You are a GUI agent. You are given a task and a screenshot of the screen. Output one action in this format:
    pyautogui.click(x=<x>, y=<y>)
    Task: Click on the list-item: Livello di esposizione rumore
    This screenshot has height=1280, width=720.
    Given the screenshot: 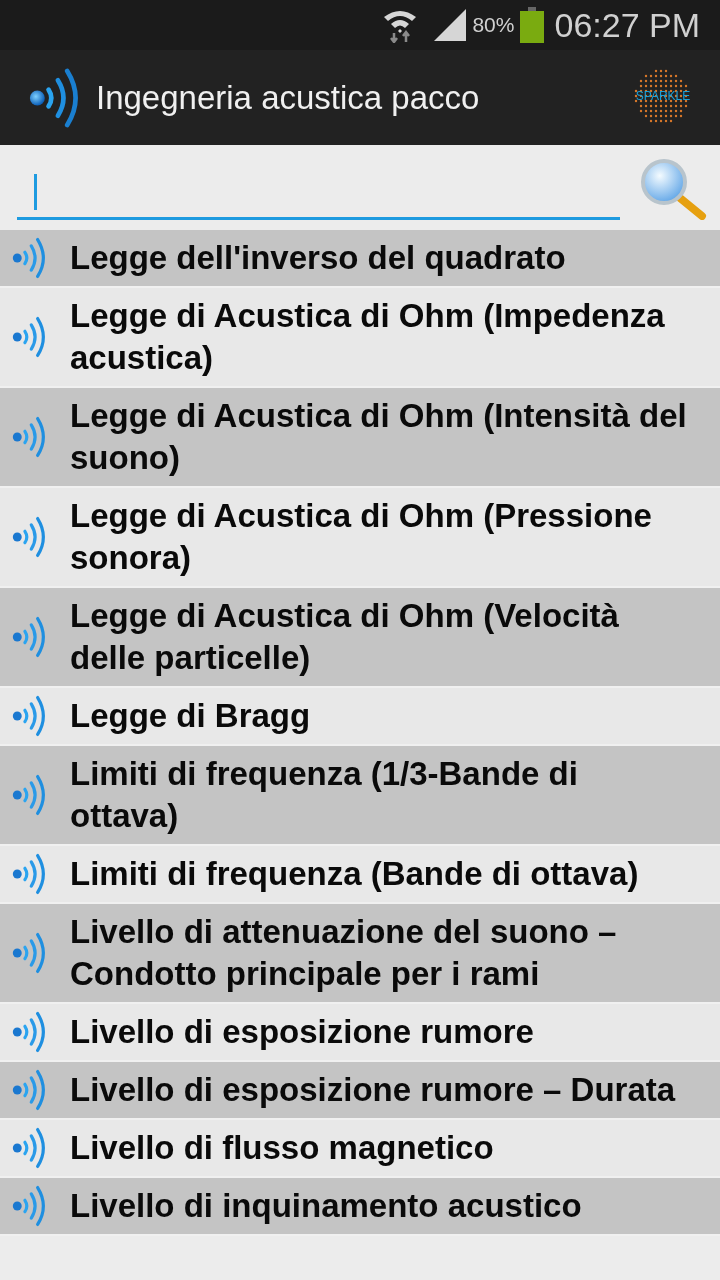 What is the action you would take?
    pyautogui.click(x=360, y=1033)
    